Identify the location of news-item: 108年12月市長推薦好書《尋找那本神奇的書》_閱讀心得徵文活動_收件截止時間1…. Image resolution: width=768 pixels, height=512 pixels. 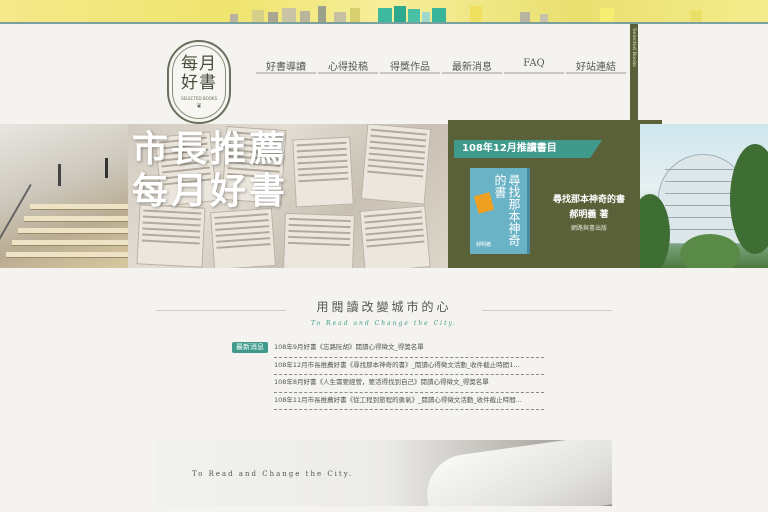
(409, 366).